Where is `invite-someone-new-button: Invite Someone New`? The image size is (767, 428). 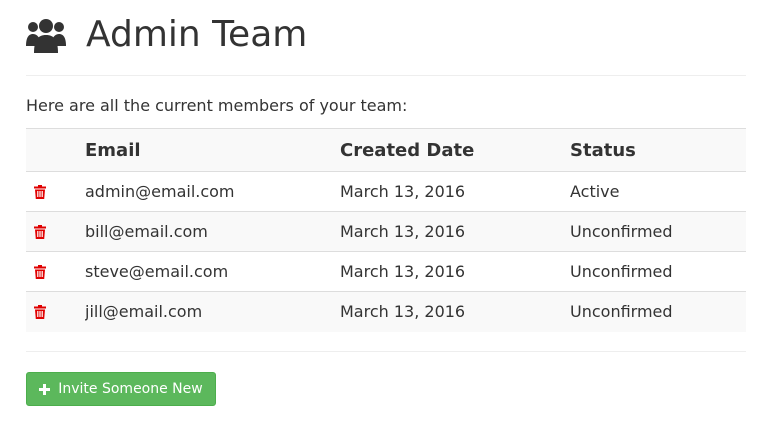 invite-someone-new-button: Invite Someone New is located at coordinates (121, 389).